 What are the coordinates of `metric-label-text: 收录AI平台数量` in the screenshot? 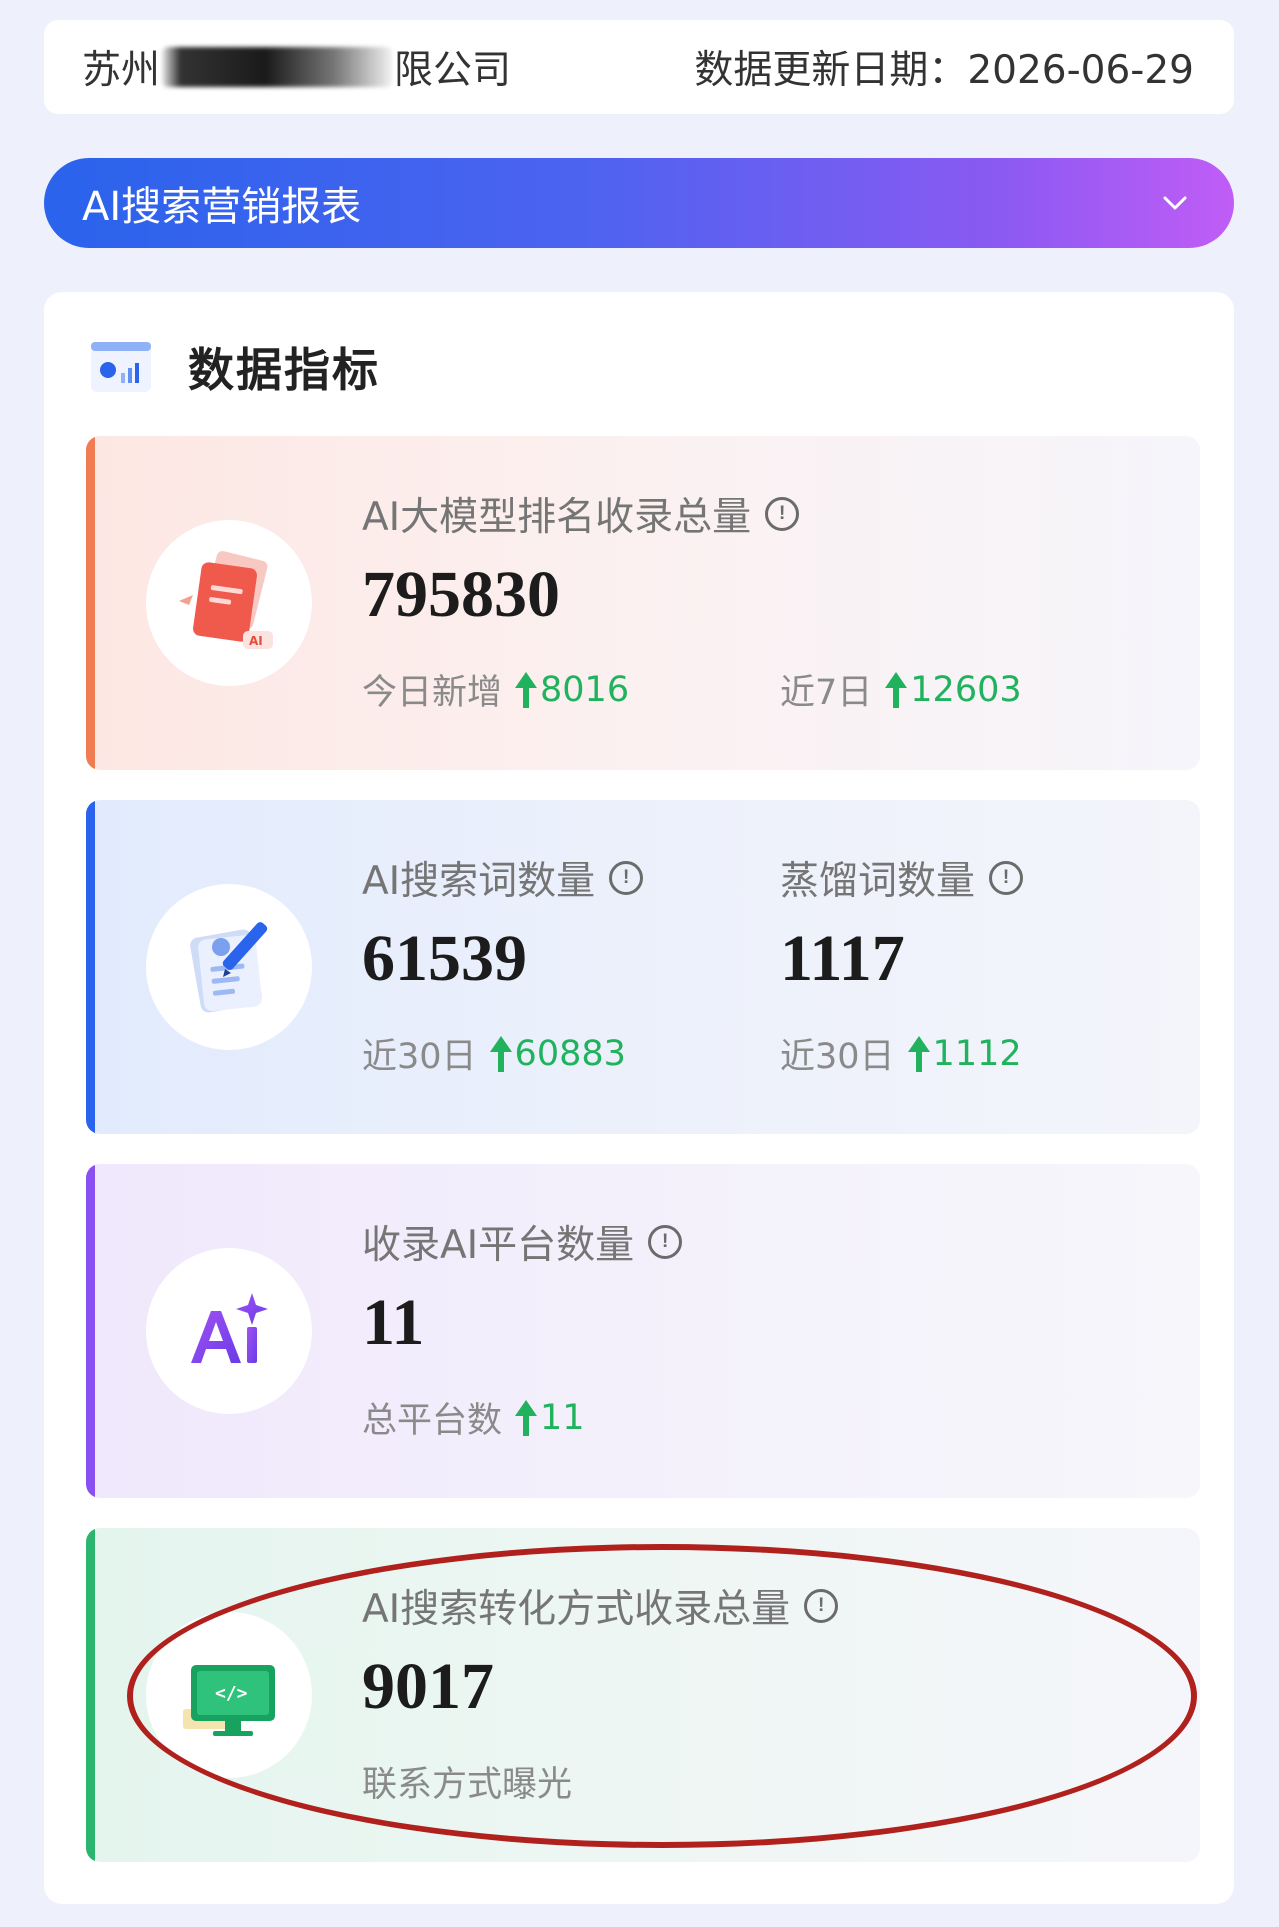 It's located at (498, 1245).